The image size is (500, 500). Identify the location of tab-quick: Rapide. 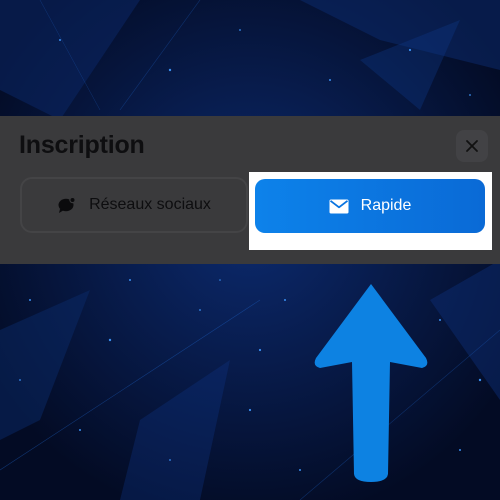
(370, 206).